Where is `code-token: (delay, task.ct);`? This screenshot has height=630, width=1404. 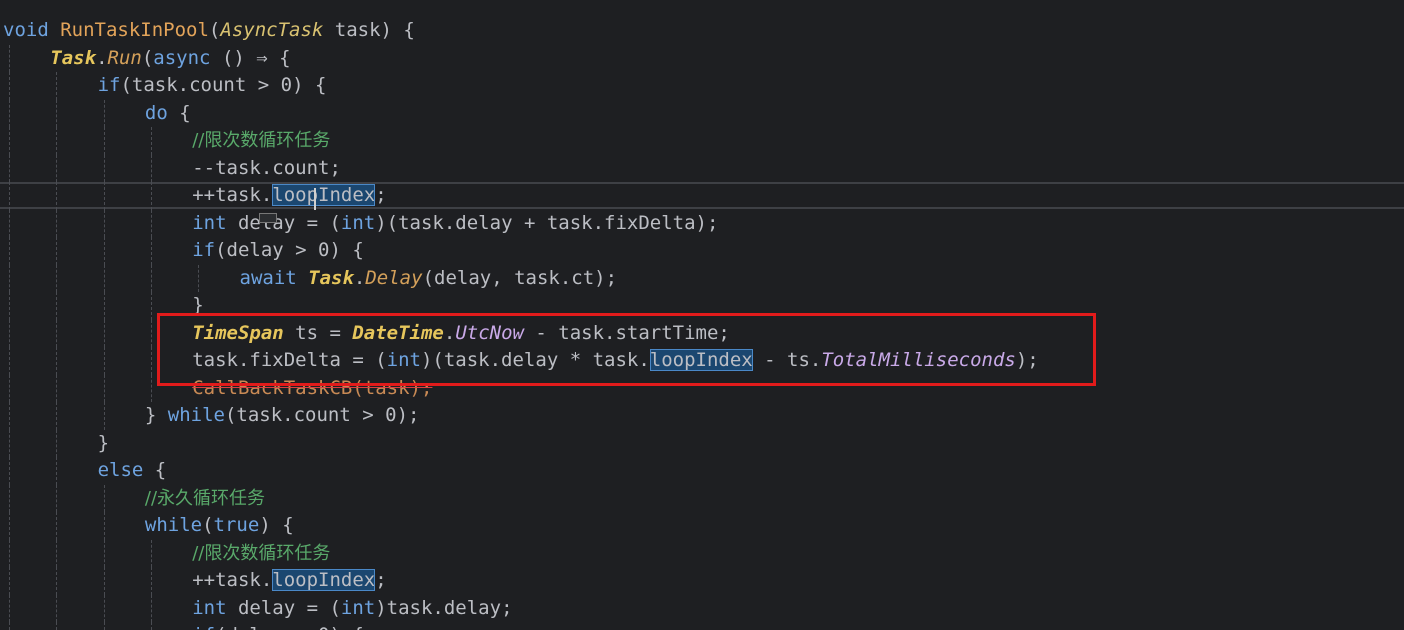
code-token: (delay, task.ct); is located at coordinates (520, 277).